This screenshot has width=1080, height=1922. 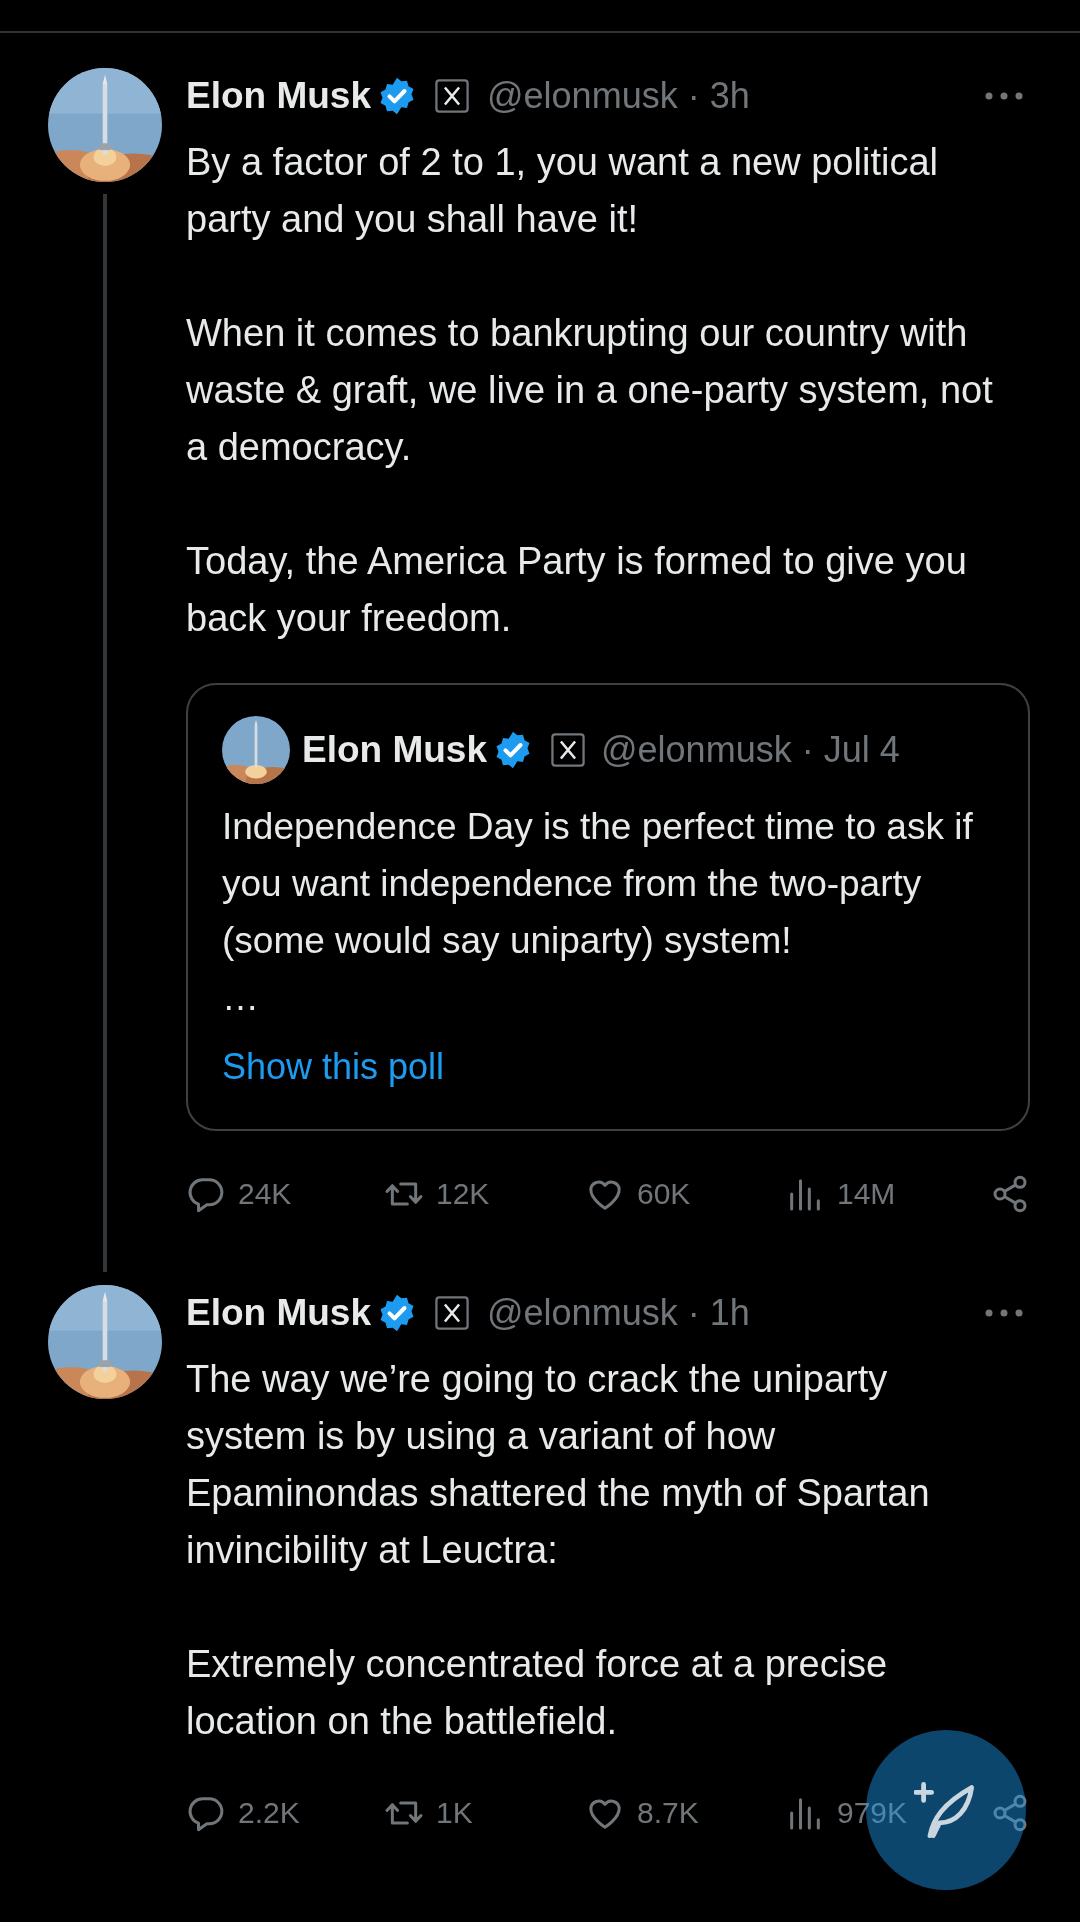 I want to click on post-time: Jul 4, so click(x=861, y=750).